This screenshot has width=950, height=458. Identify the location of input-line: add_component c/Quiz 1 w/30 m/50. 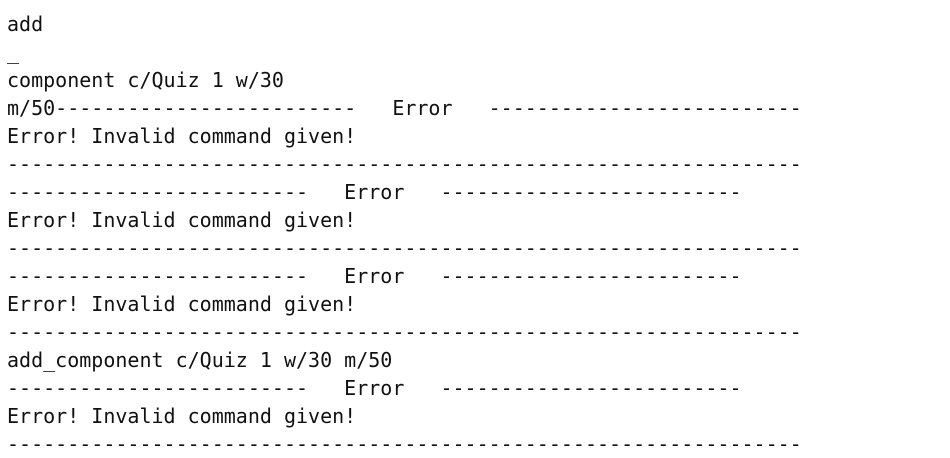
(200, 360).